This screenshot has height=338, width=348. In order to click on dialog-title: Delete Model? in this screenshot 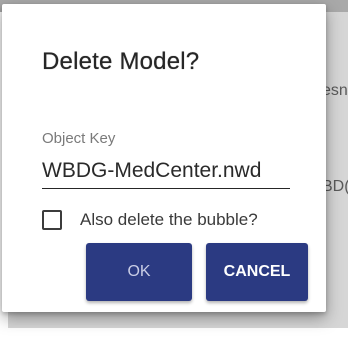, I will do `click(121, 61)`.